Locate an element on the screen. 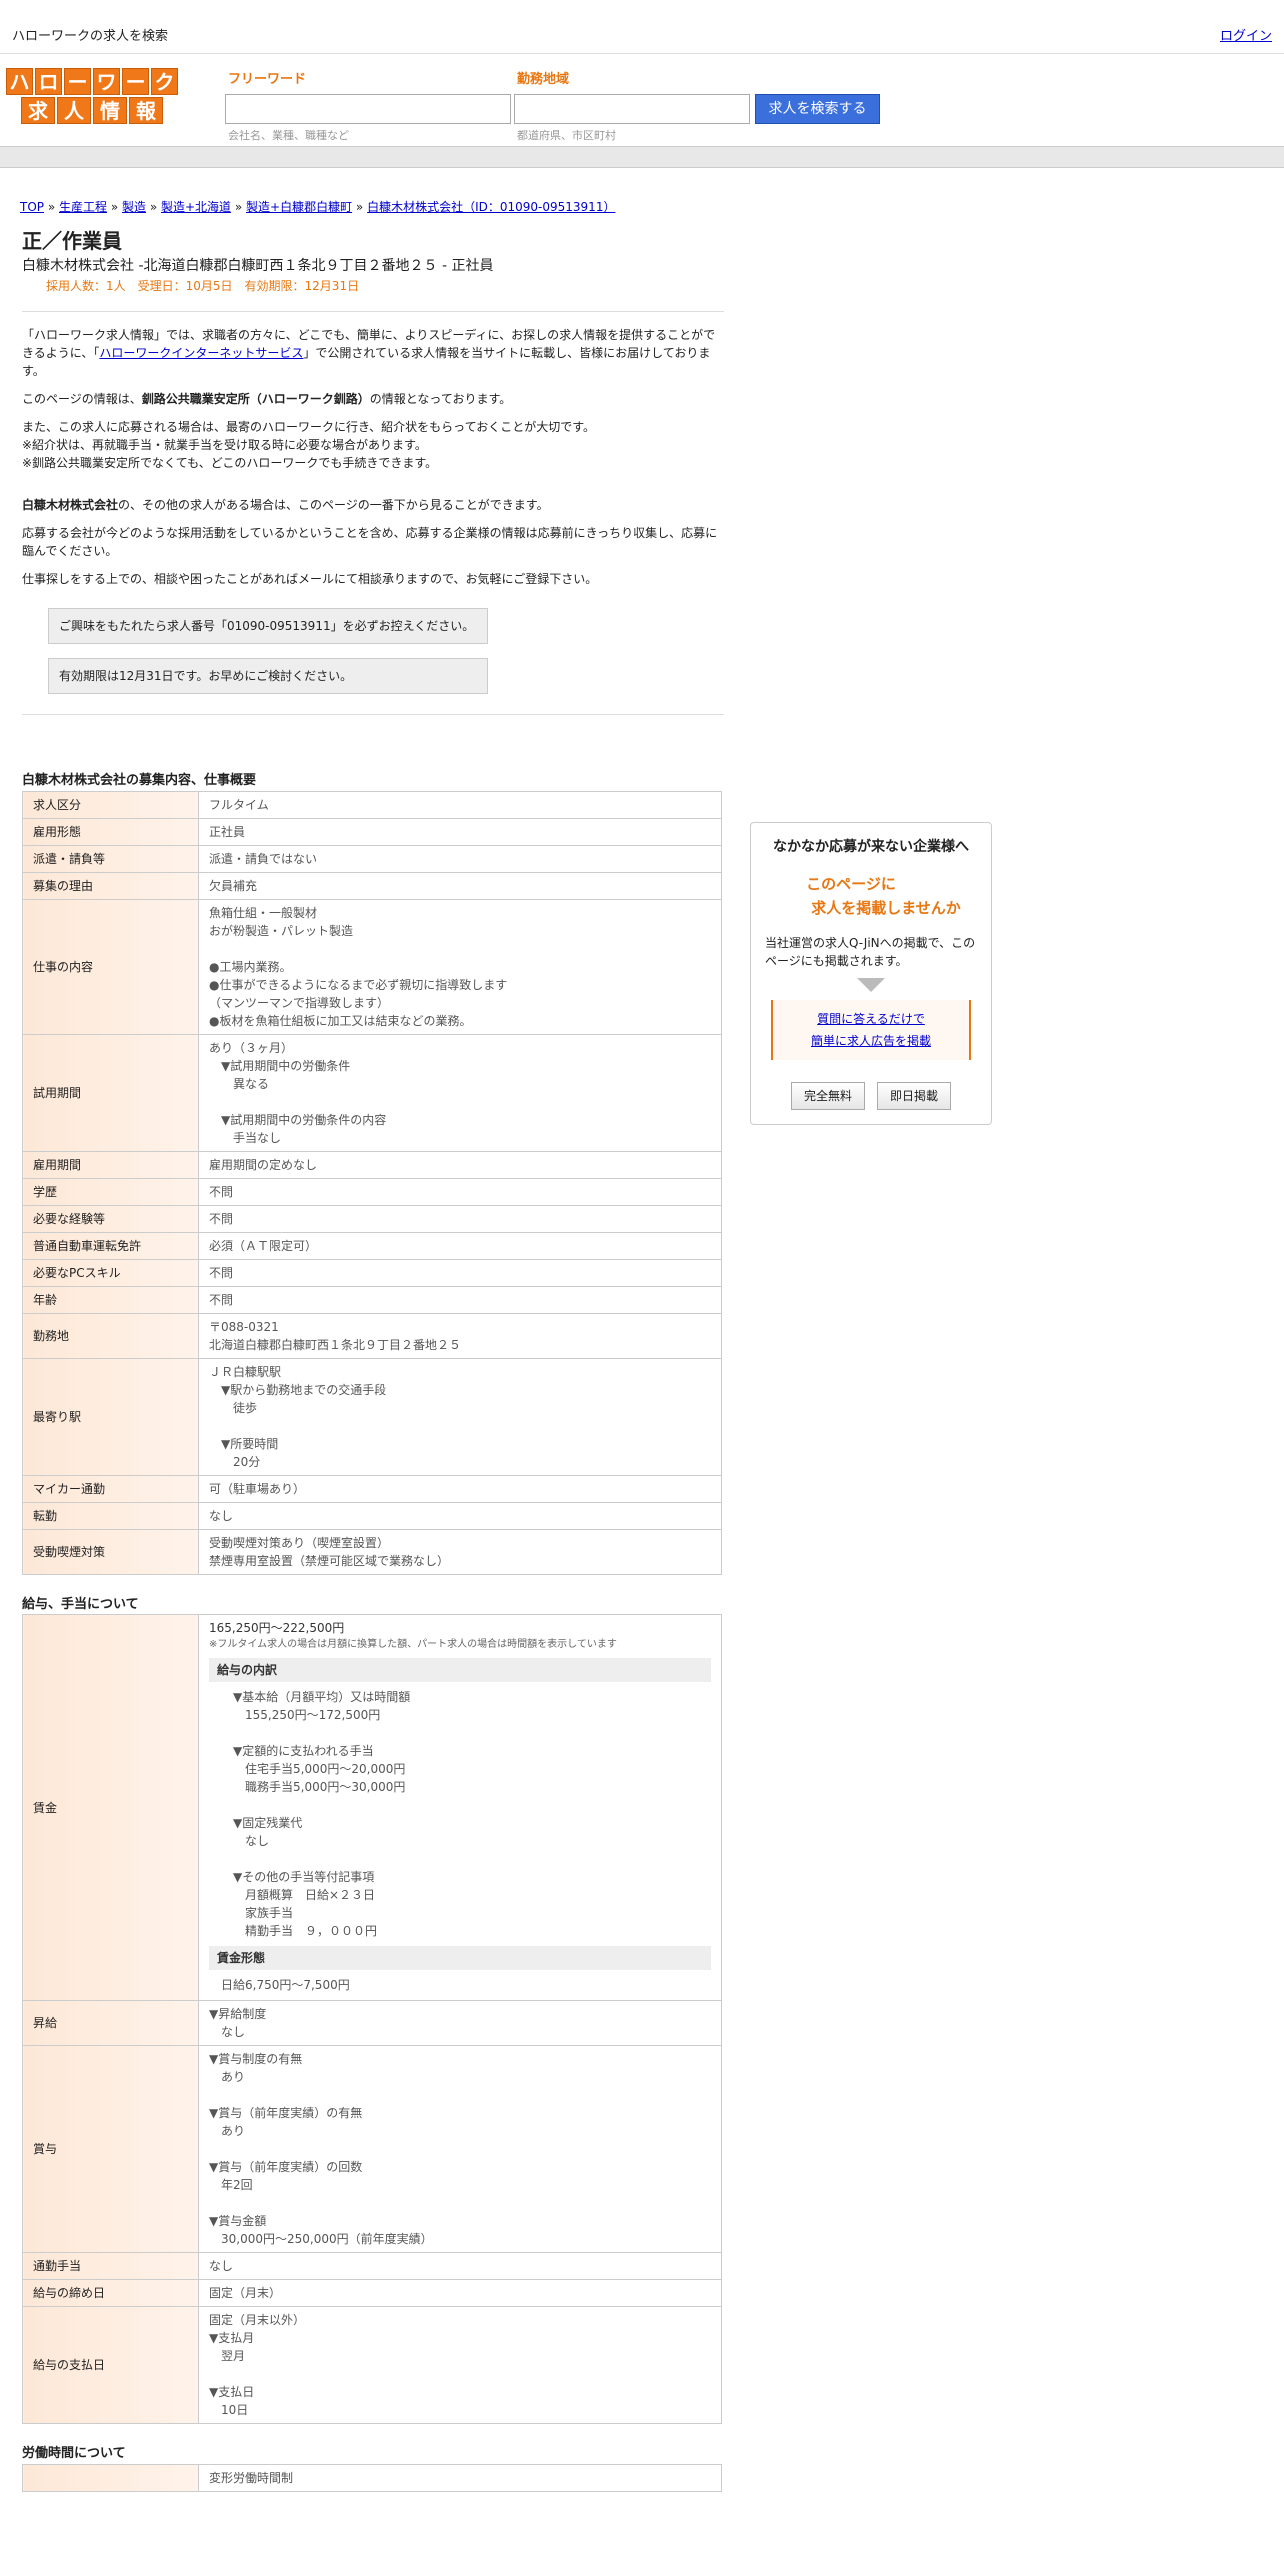 This screenshot has height=2568, width=1284. free-button: 完全無料 is located at coordinates (827, 1096).